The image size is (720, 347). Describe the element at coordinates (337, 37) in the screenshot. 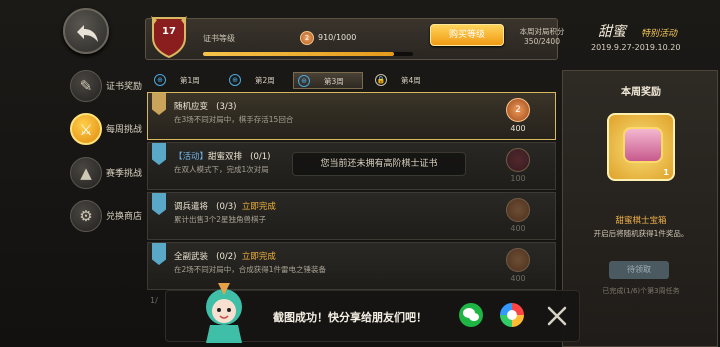

I see `xp-value: 910/1000` at that location.